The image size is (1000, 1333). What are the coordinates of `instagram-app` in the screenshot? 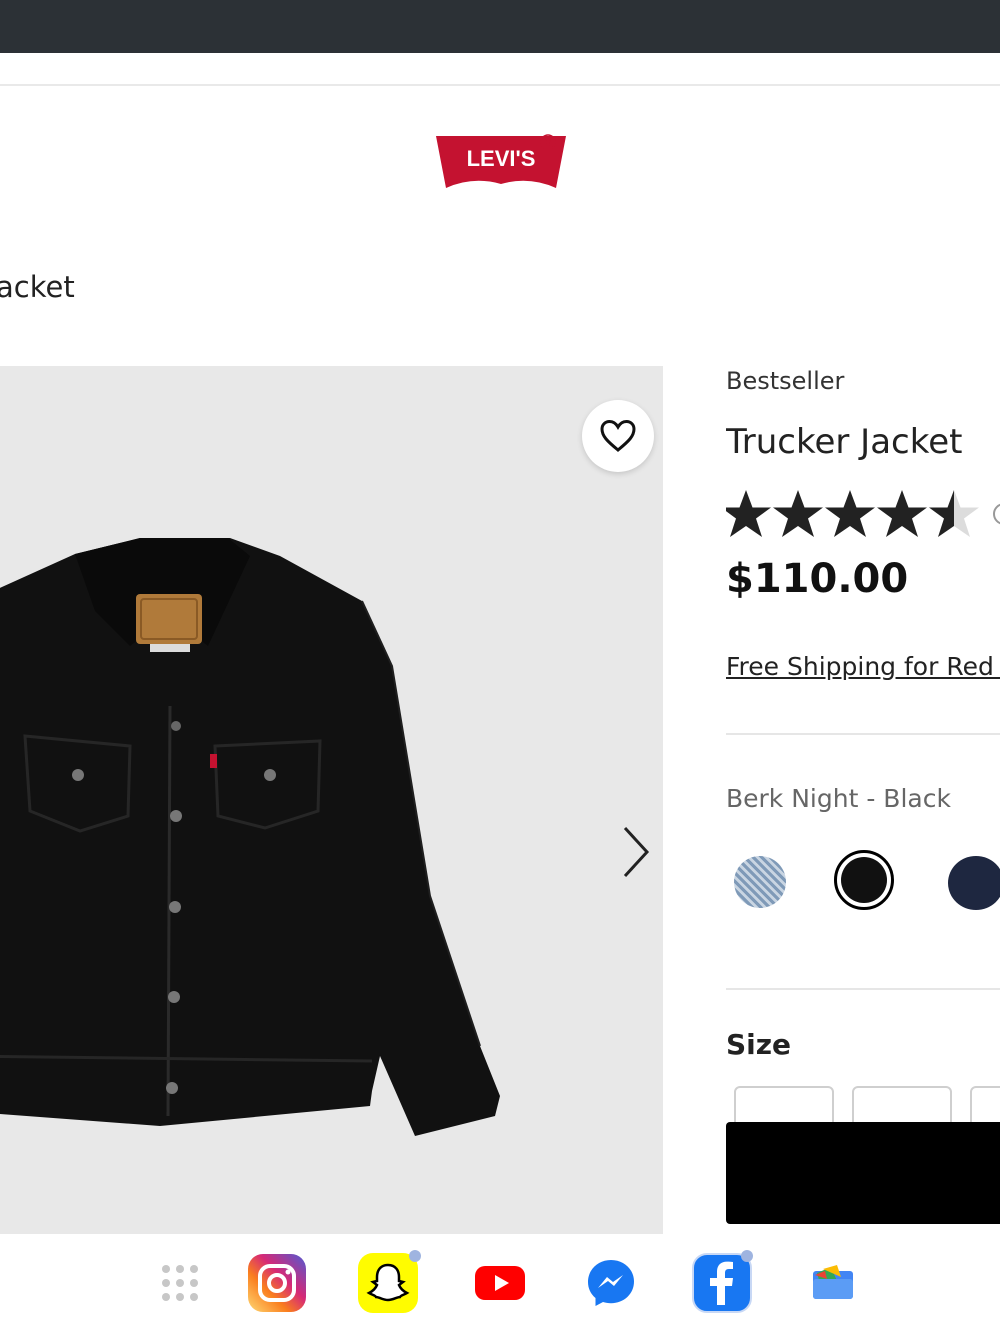 It's located at (277, 1283).